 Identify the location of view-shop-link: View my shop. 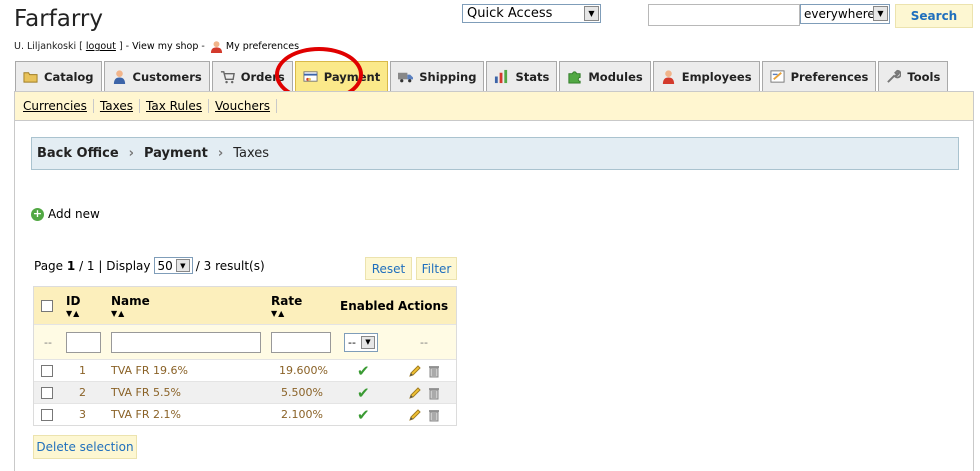
(165, 46).